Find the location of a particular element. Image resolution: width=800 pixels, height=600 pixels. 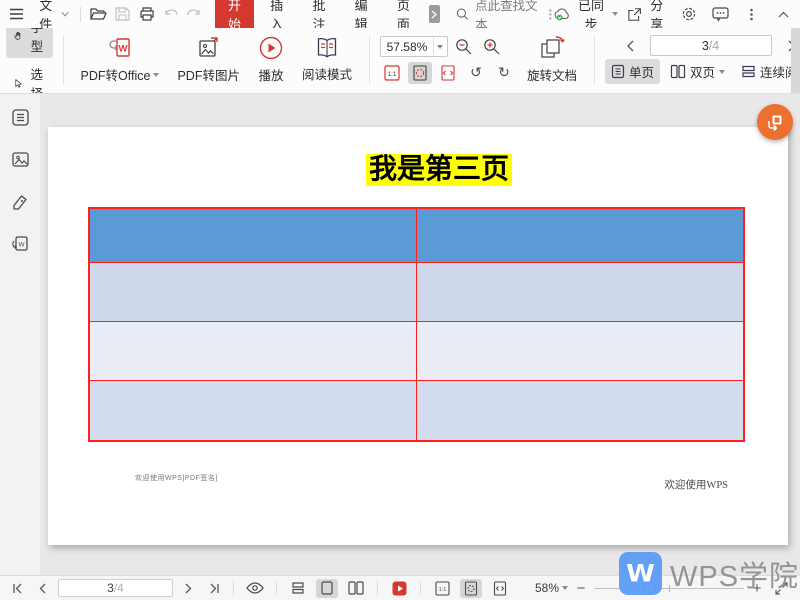

expand-icon is located at coordinates (781, 588).